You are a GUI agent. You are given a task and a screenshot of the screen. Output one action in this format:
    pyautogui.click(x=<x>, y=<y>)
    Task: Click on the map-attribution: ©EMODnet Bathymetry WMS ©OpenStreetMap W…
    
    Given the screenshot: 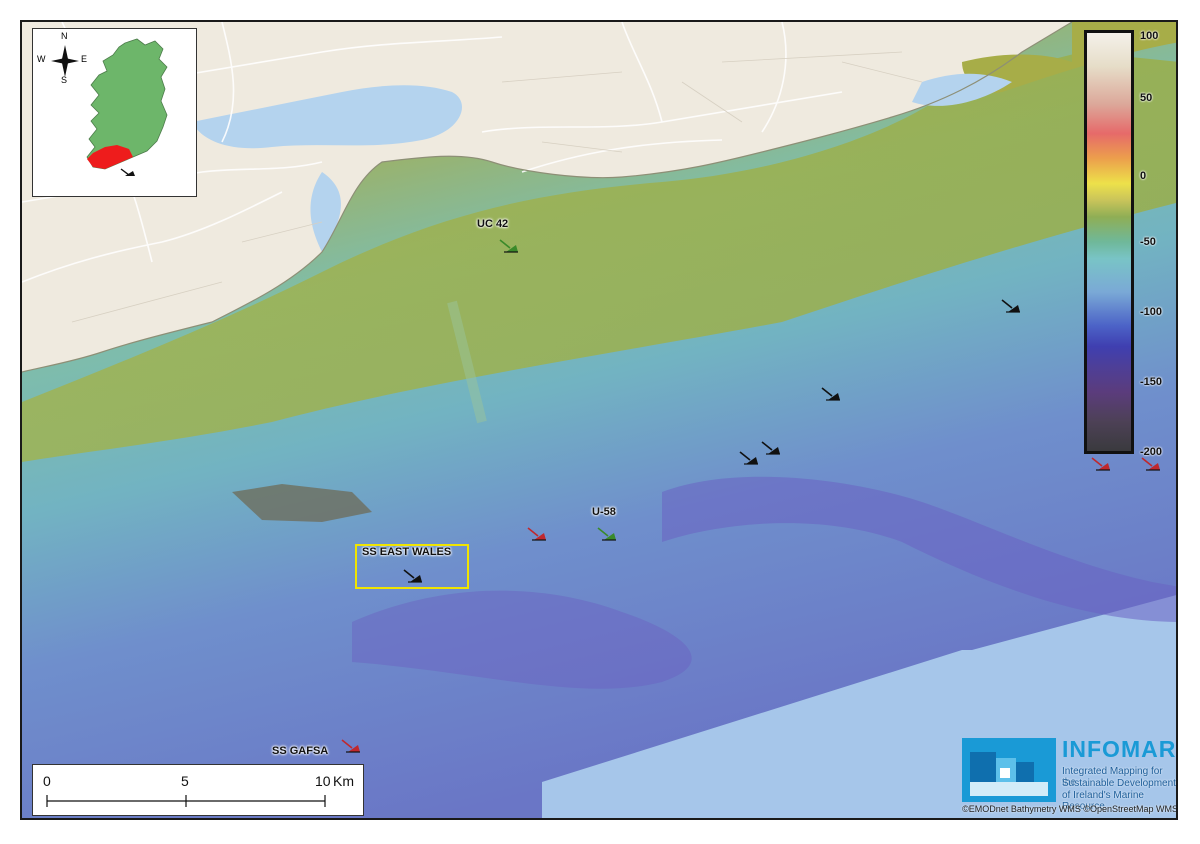 What is the action you would take?
    pyautogui.click(x=1070, y=809)
    